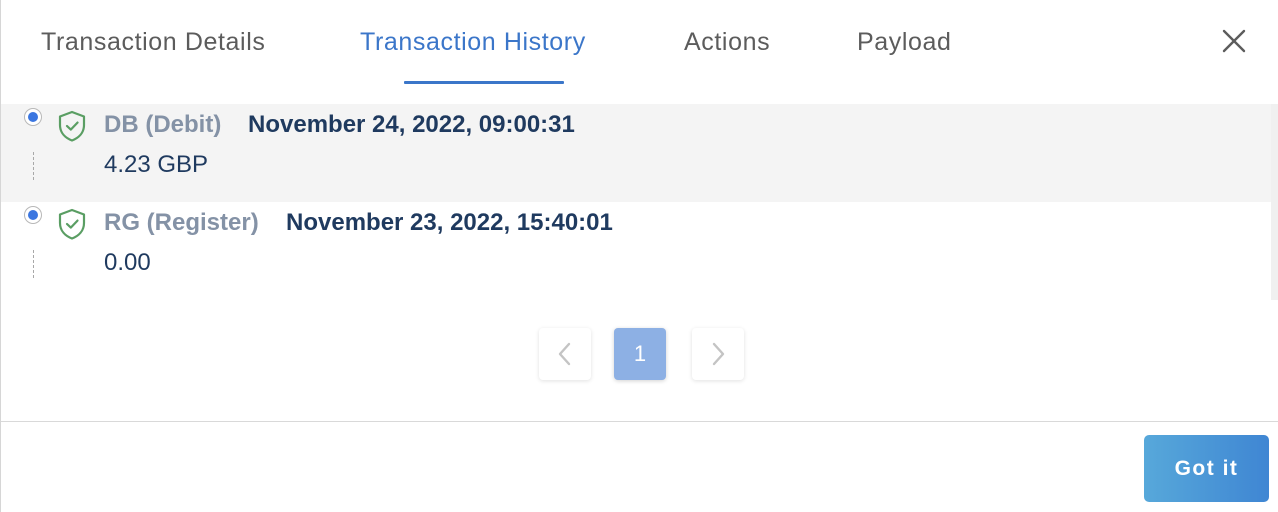 The width and height of the screenshot is (1278, 512). What do you see at coordinates (484, 82) in the screenshot?
I see `active-tab-indicator` at bounding box center [484, 82].